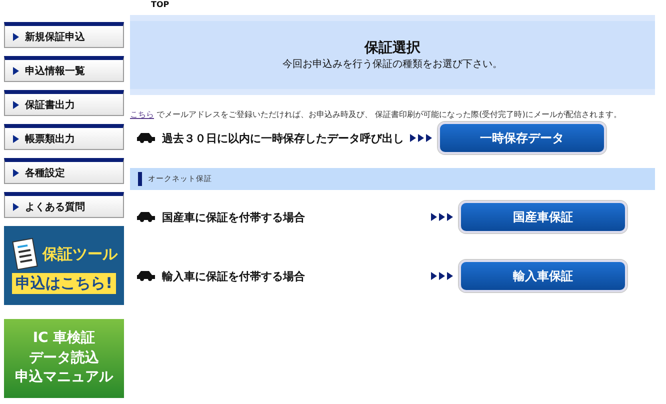 Image resolution: width=666 pixels, height=404 pixels. Describe the element at coordinates (64, 103) in the screenshot. I see `sidebar-menu-item: 保証書出力` at that location.